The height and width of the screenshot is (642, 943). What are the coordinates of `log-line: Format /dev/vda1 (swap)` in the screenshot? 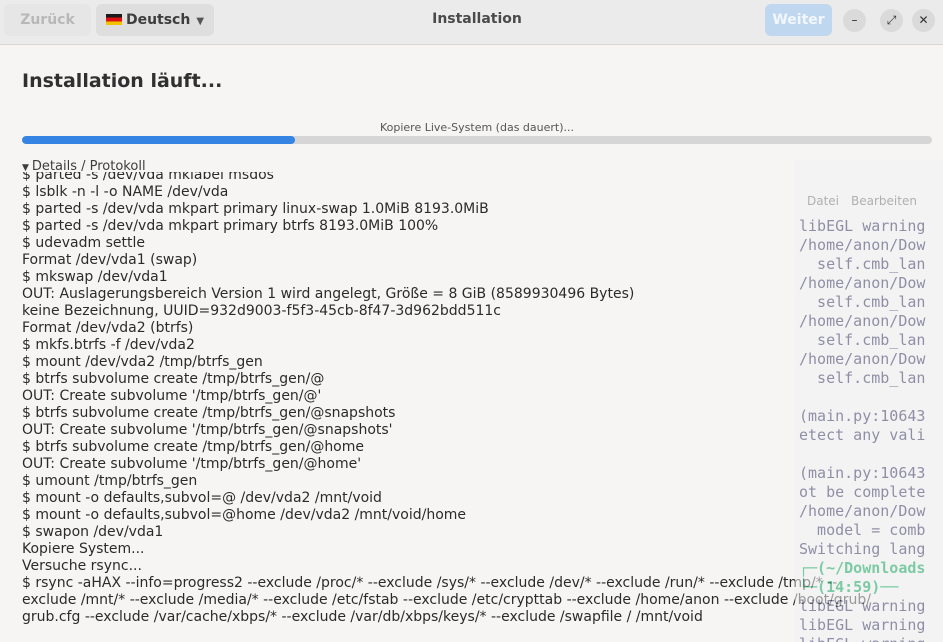 It's located at (110, 260).